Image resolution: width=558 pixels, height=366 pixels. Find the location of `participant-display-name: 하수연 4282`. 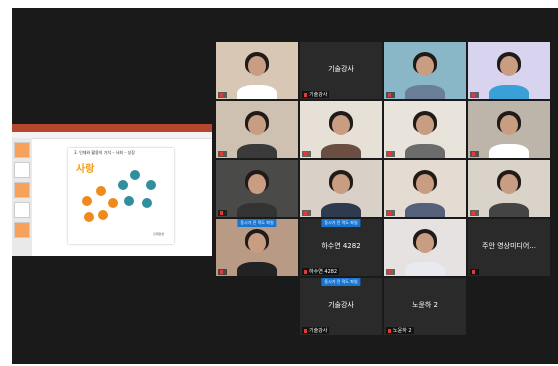

participant-display-name: 하수연 4282 is located at coordinates (341, 246).